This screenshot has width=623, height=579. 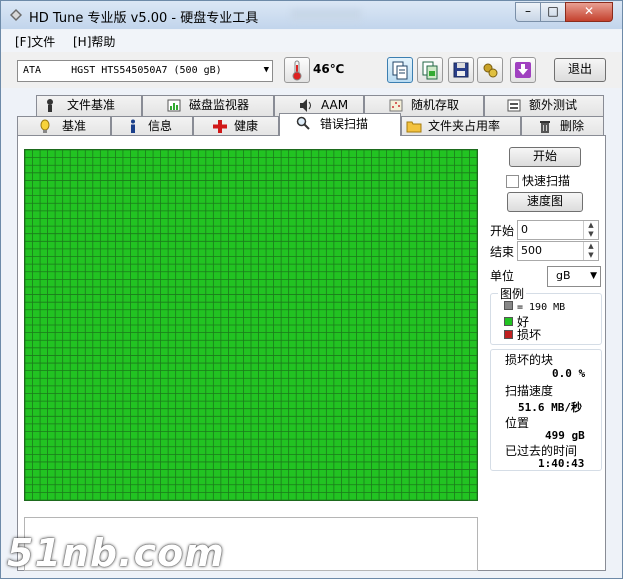 I want to click on copy-screenshot-button, so click(x=430, y=70).